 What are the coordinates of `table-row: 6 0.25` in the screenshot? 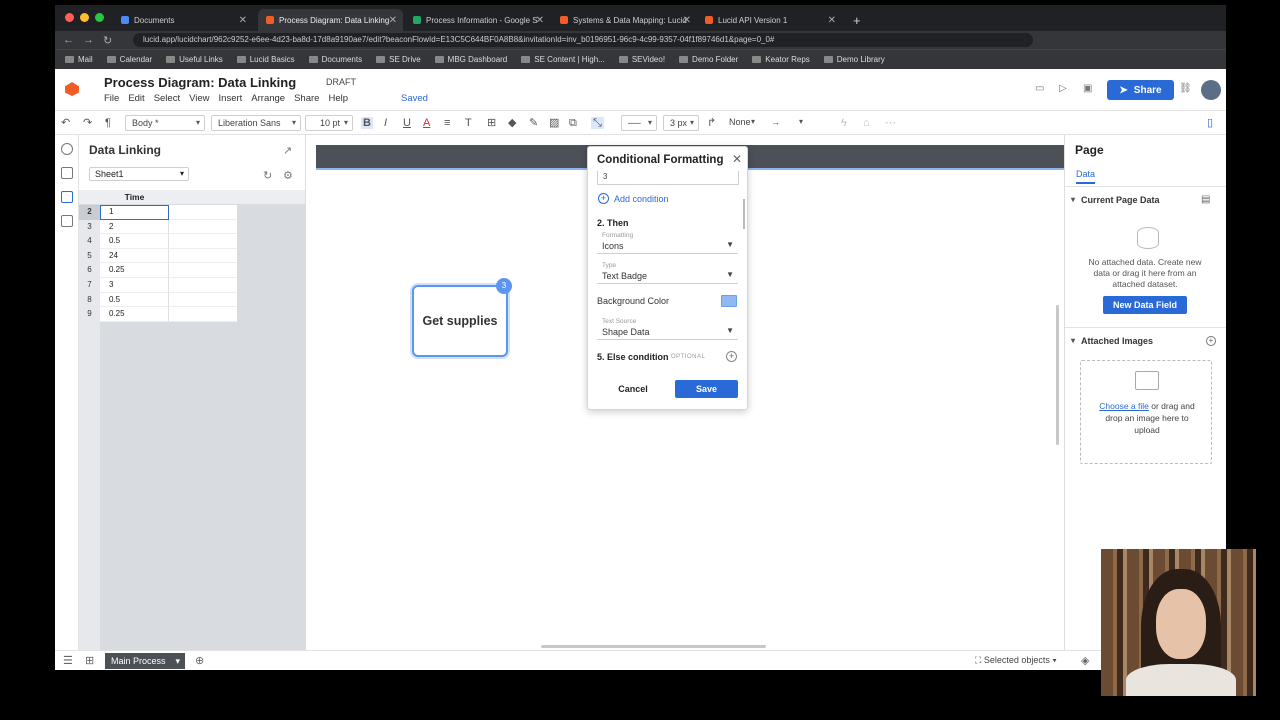 It's located at (158, 270).